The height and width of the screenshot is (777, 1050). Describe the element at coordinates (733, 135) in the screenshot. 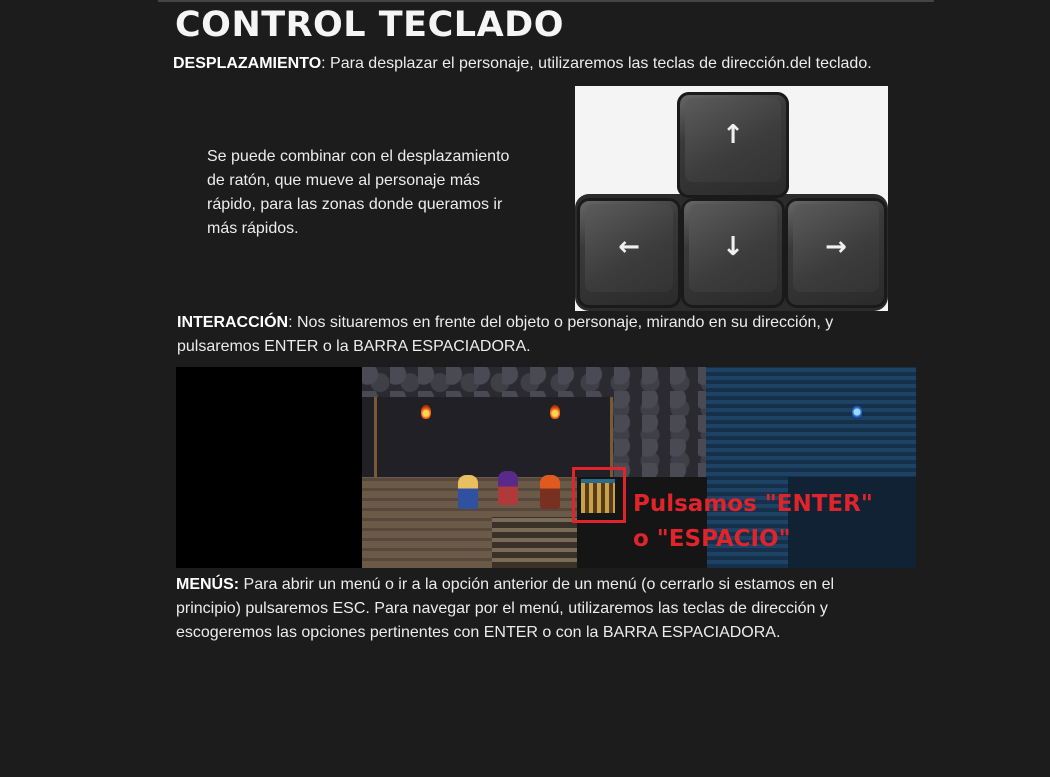

I see `up-arrow-icon: ↑` at that location.